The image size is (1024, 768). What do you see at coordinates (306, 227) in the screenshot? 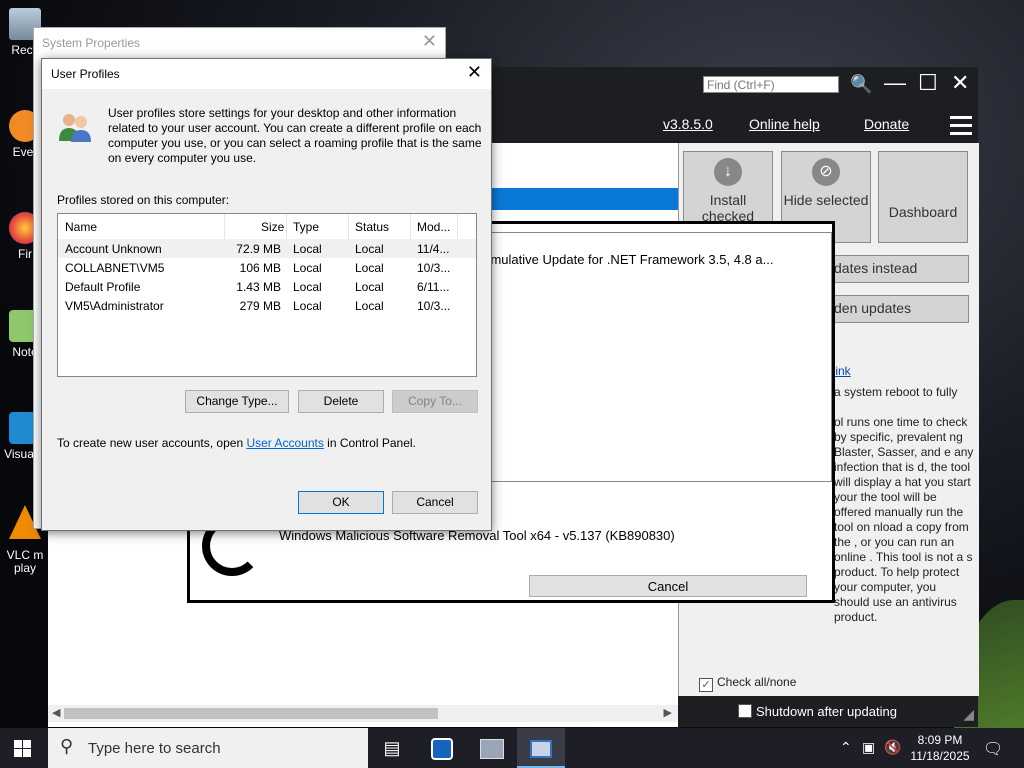
I see `column-type: Type` at bounding box center [306, 227].